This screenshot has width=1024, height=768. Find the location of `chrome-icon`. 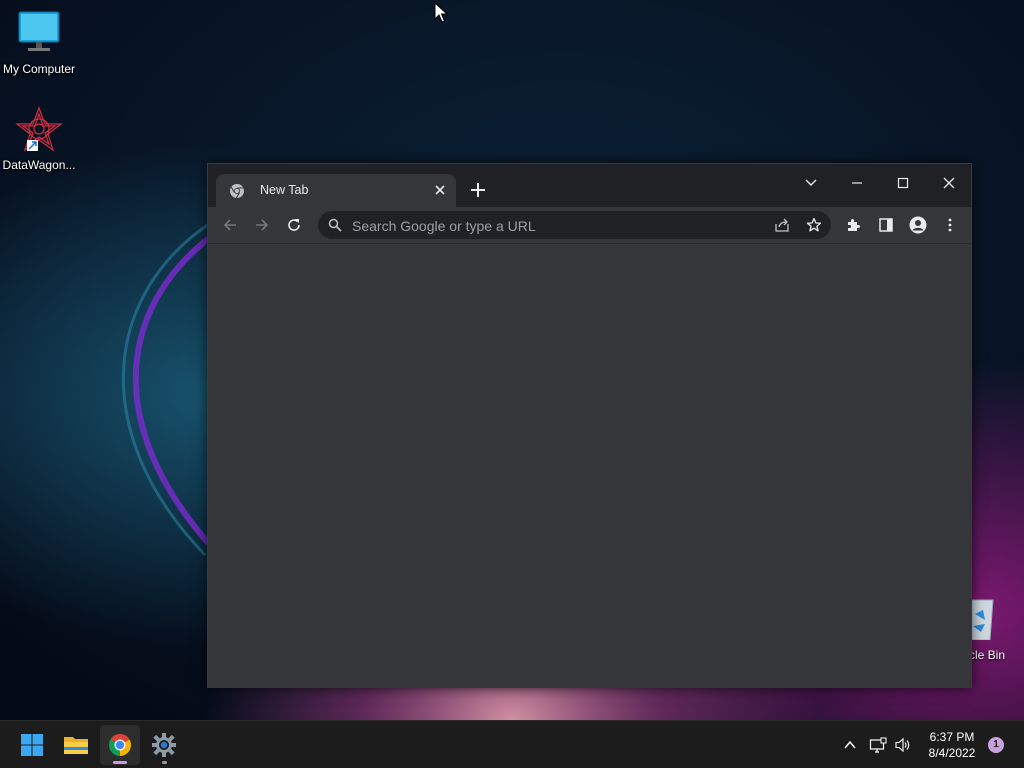

chrome-icon is located at coordinates (120, 745).